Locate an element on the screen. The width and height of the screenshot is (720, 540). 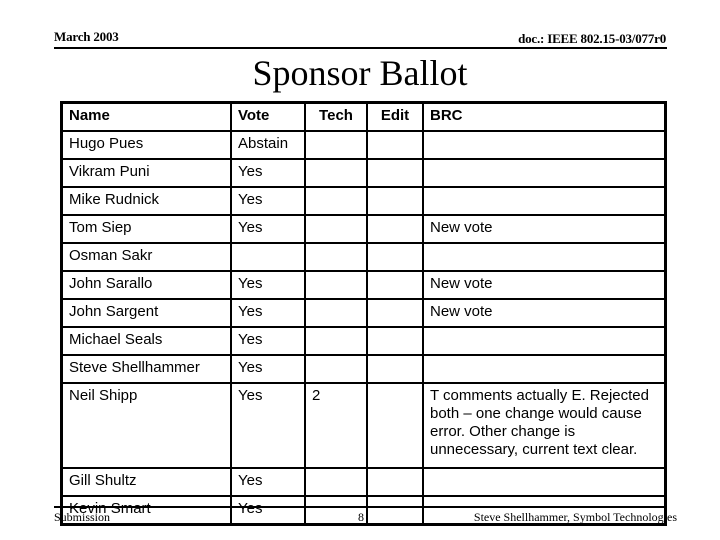
slide-title: Sponsor Ballot is located at coordinates (360, 73).